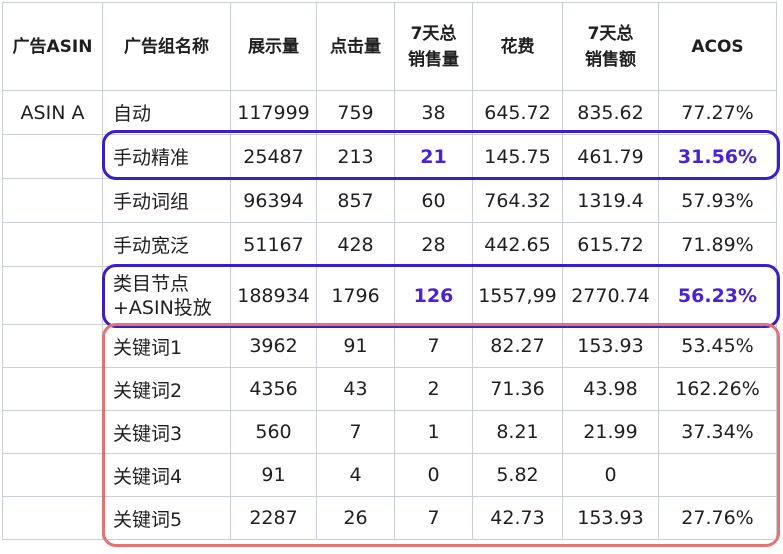  I want to click on cell-clicks: 857, so click(355, 200).